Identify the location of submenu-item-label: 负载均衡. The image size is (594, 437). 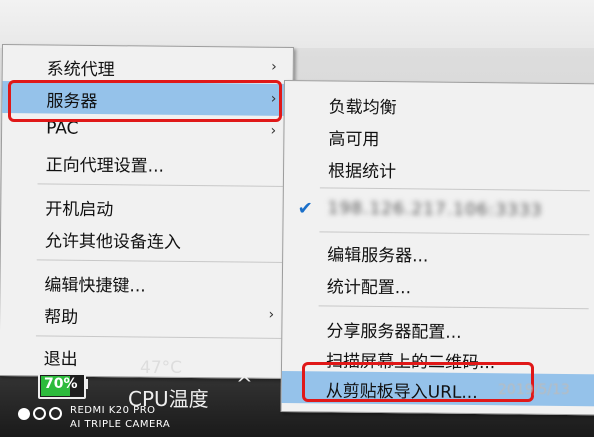
(362, 108).